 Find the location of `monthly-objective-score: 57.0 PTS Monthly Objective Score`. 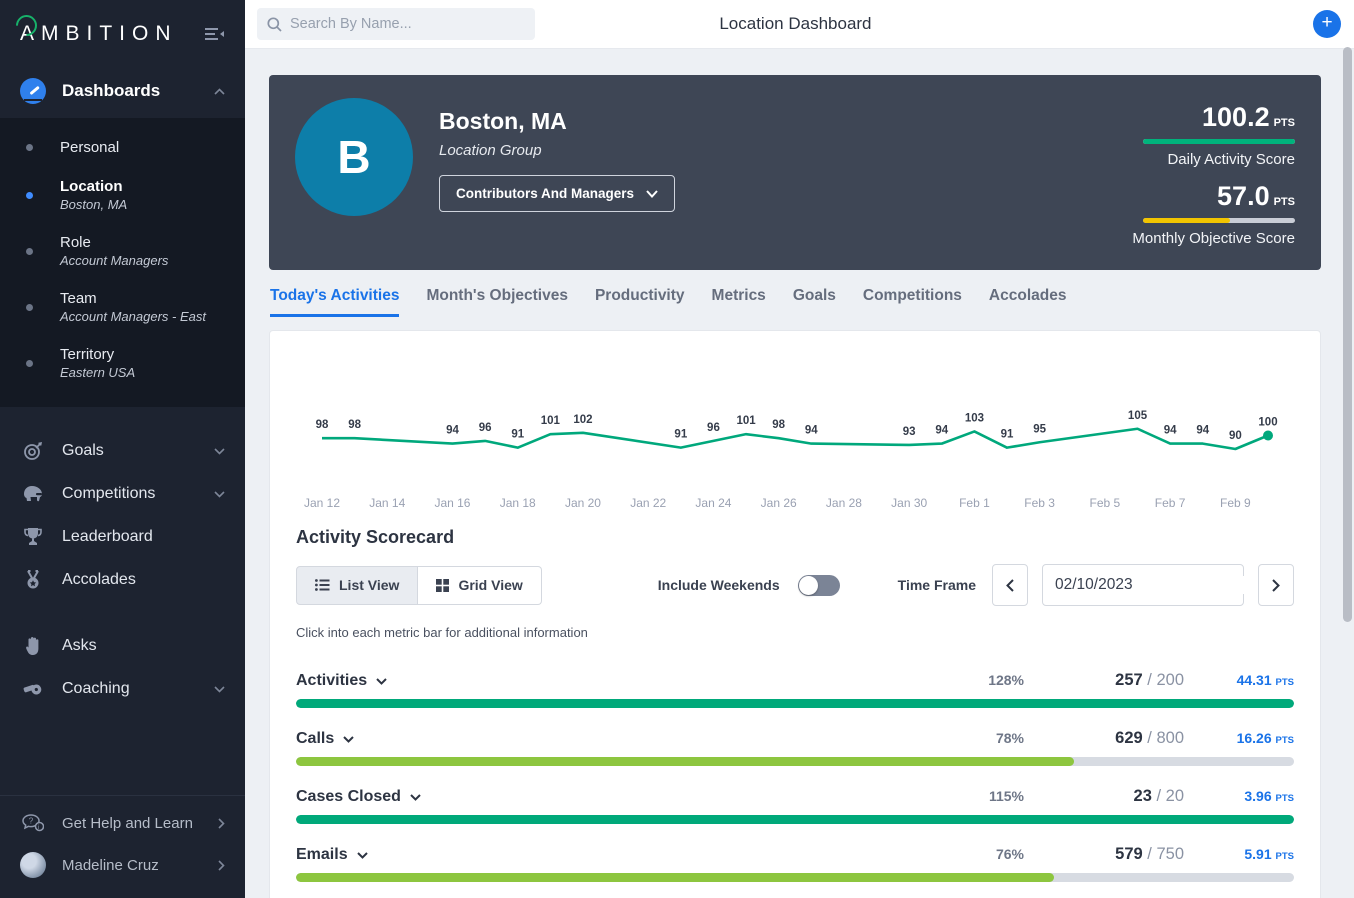

monthly-objective-score: 57.0 PTS Monthly Objective Score is located at coordinates (1213, 214).